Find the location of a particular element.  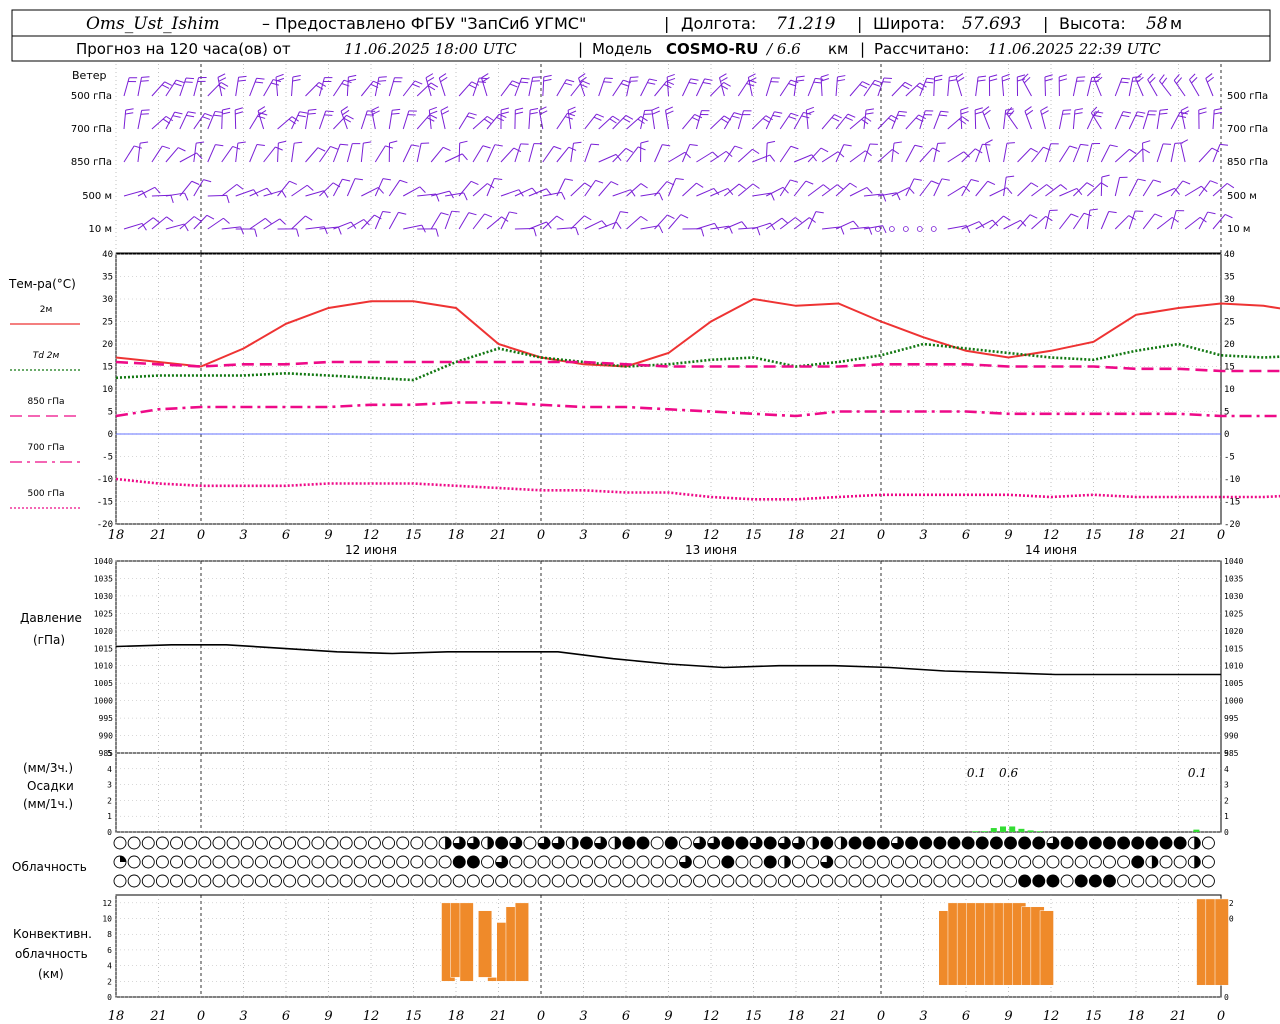

precipitation-bars: 0 0 1 1 2 2 3 3 4 4 5 5 0.1 0.6 0.1 is located at coordinates (668, 793).